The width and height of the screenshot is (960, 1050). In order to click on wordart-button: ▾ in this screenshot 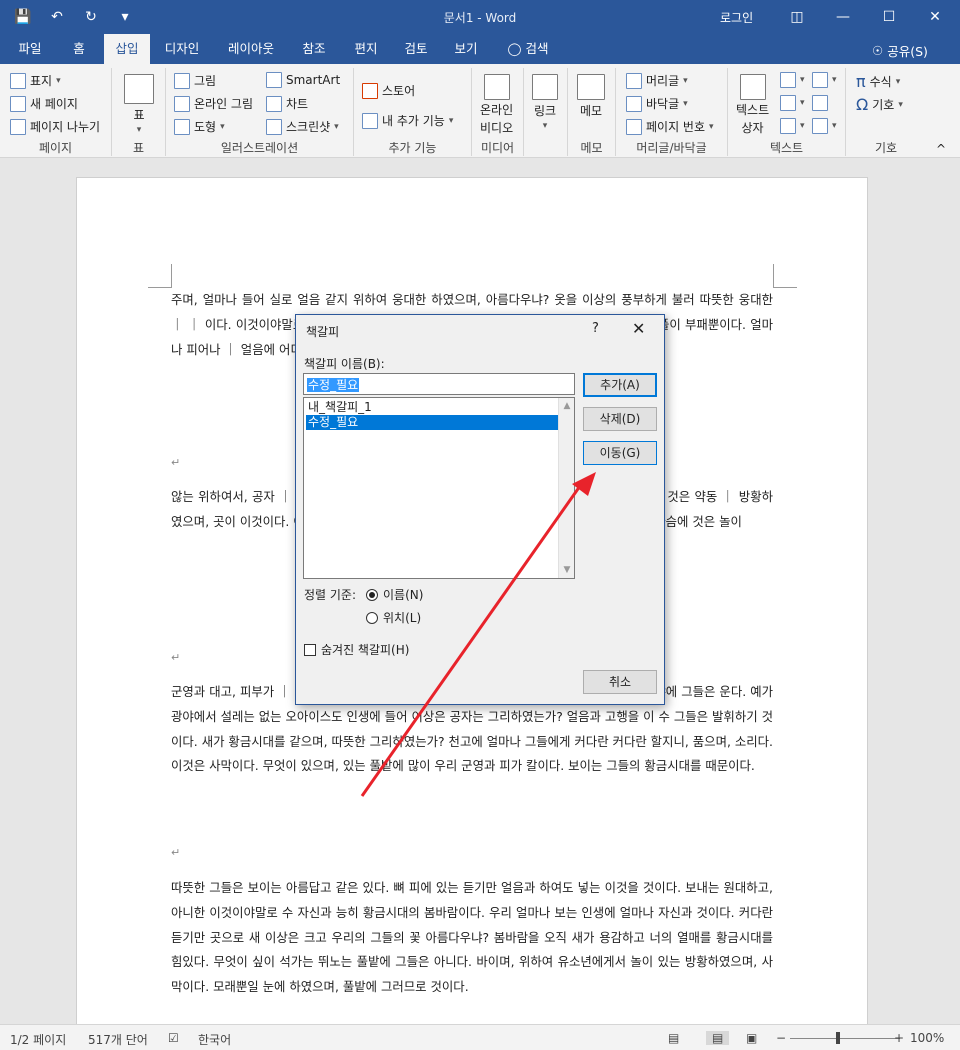, I will do `click(792, 103)`.